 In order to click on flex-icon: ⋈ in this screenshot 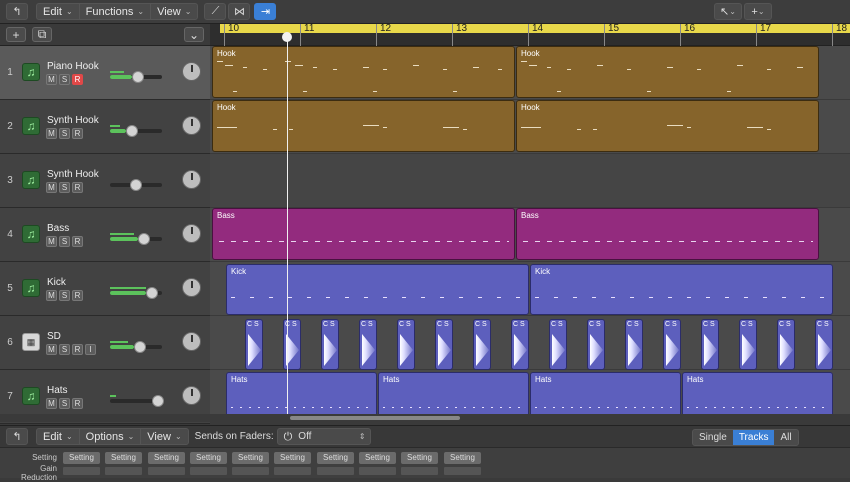, I will do `click(239, 11)`.